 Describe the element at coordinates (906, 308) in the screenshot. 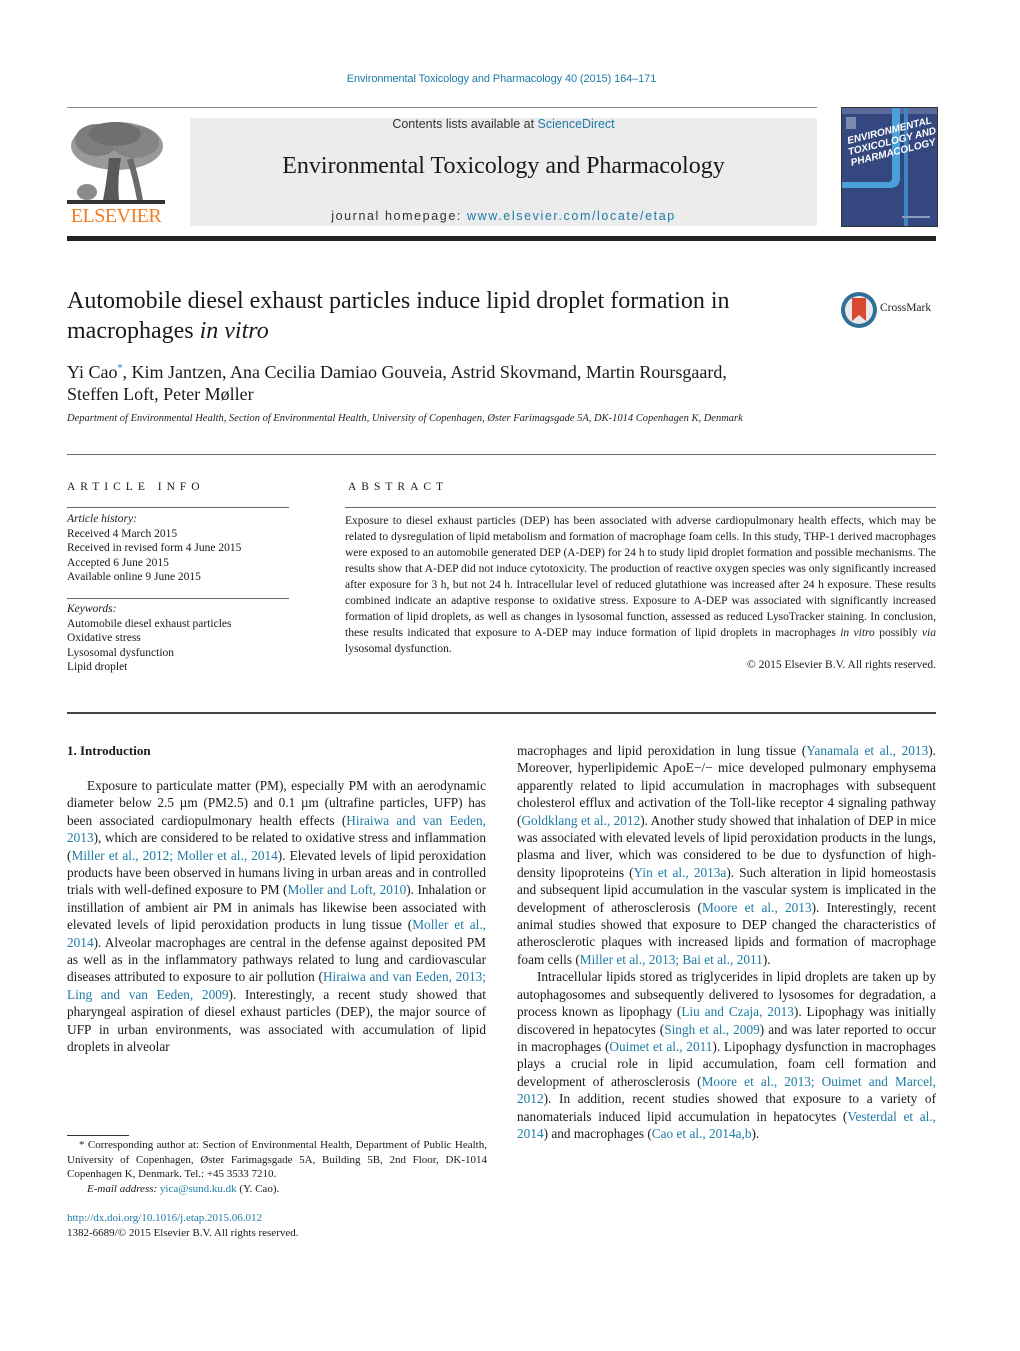

I see `crossmark-label: CrossMark` at that location.